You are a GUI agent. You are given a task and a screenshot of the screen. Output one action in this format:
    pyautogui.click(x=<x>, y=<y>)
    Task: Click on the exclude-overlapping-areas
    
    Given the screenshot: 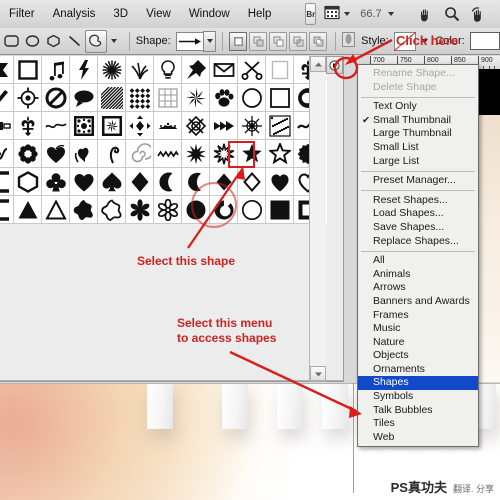 What is the action you would take?
    pyautogui.click(x=318, y=41)
    